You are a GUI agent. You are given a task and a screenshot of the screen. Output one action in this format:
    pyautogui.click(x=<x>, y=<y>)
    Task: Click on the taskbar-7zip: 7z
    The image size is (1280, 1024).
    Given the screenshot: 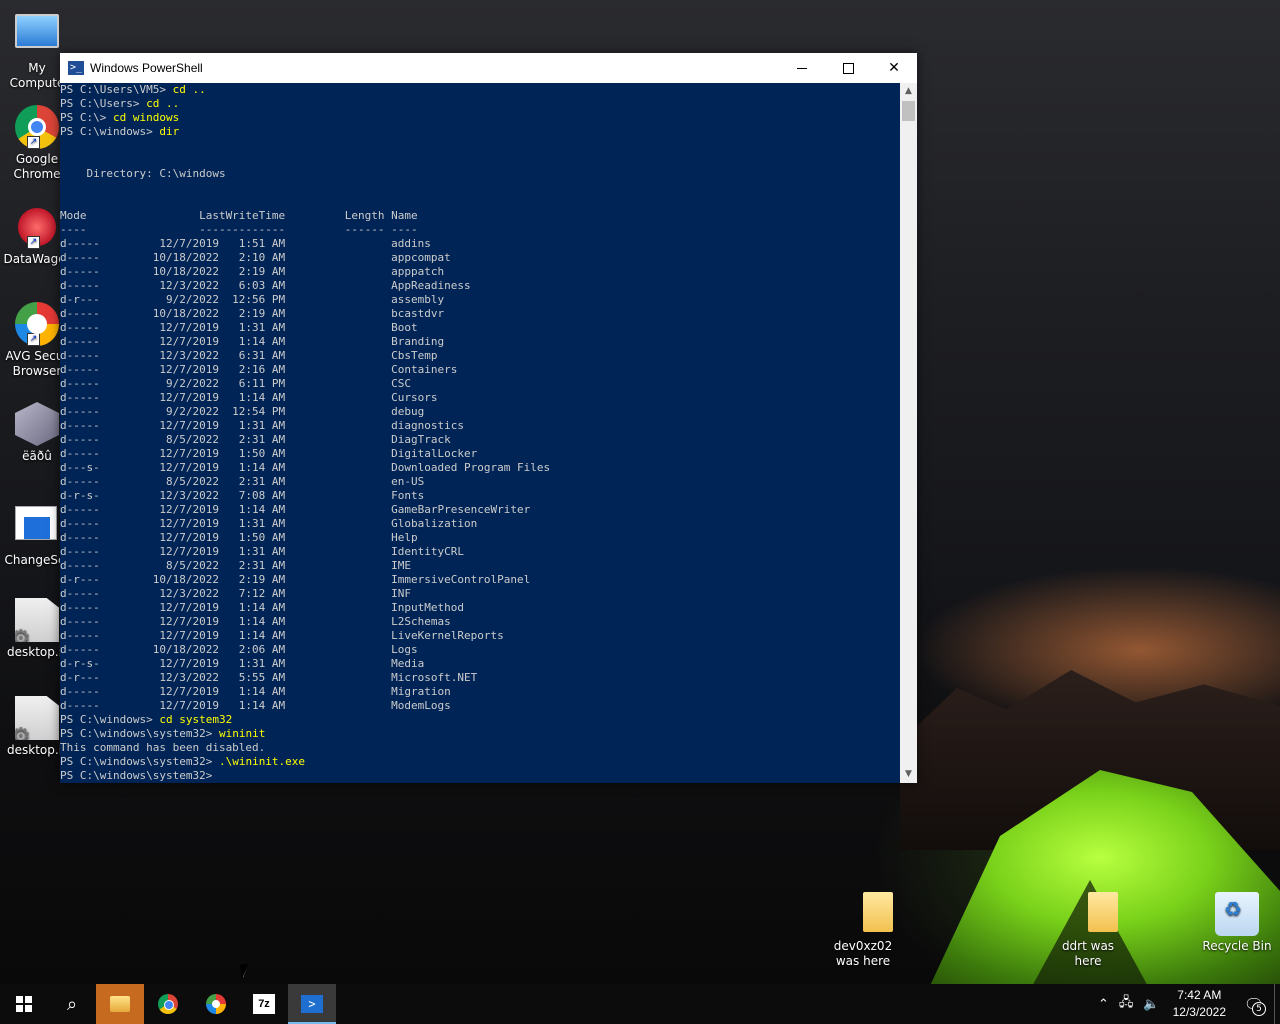 What is the action you would take?
    pyautogui.click(x=264, y=1004)
    